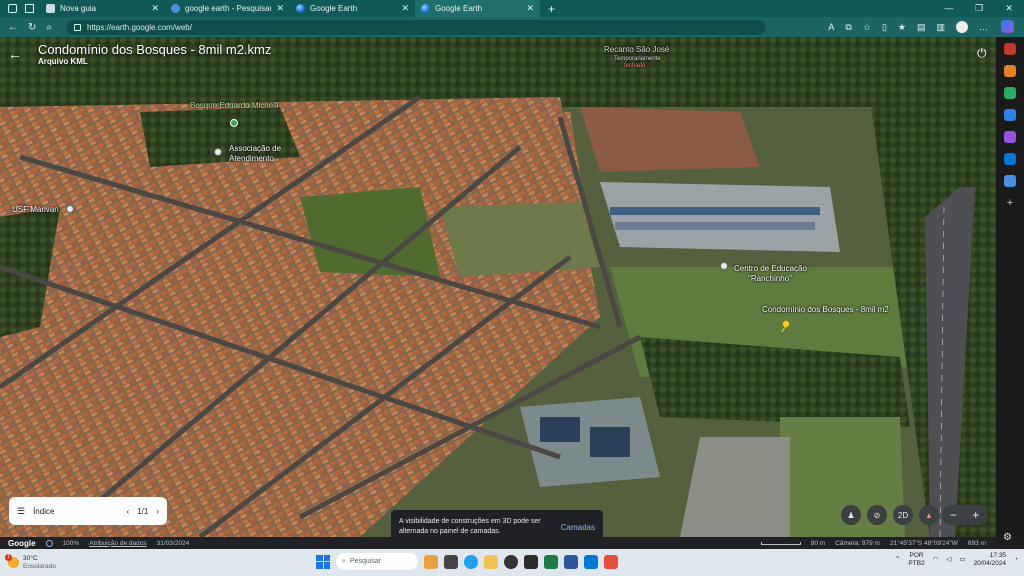 Image resolution: width=1024 pixels, height=576 pixels. What do you see at coordinates (953, 515) in the screenshot?
I see `zoom-out-button: −` at bounding box center [953, 515].